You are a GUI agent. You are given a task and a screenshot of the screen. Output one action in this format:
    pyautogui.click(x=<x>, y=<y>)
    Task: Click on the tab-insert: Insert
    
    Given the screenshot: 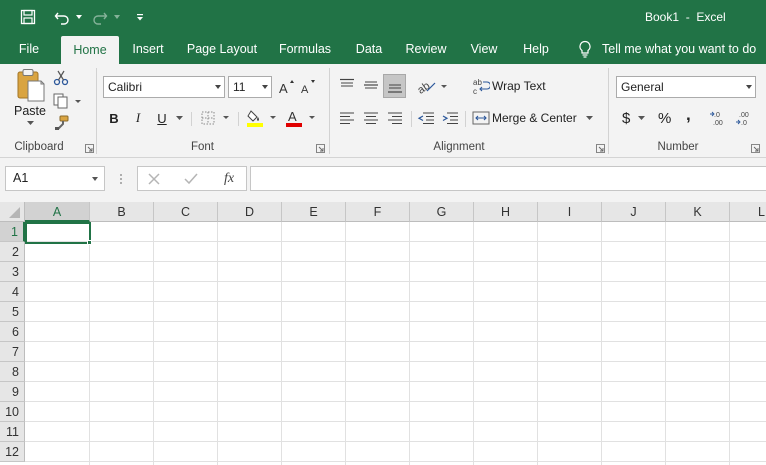 What is the action you would take?
    pyautogui.click(x=148, y=49)
    